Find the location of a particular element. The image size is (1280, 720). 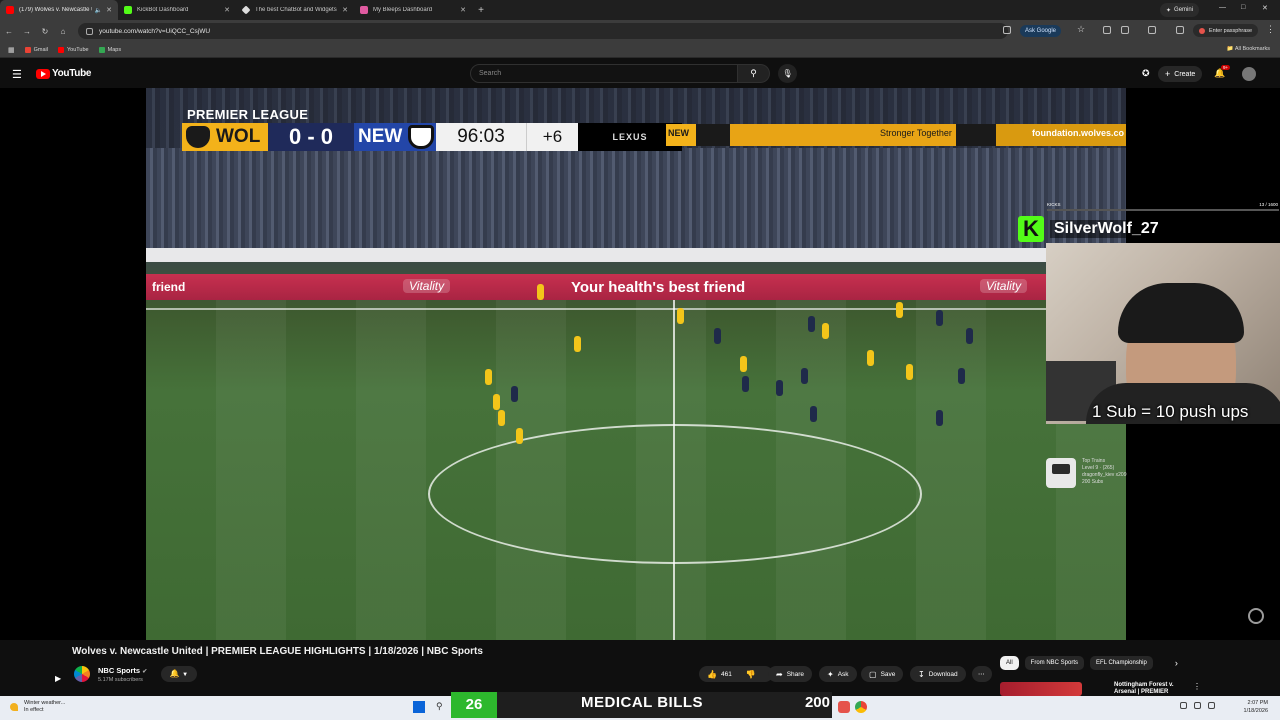

train-line: 200 Subs is located at coordinates (1093, 482).